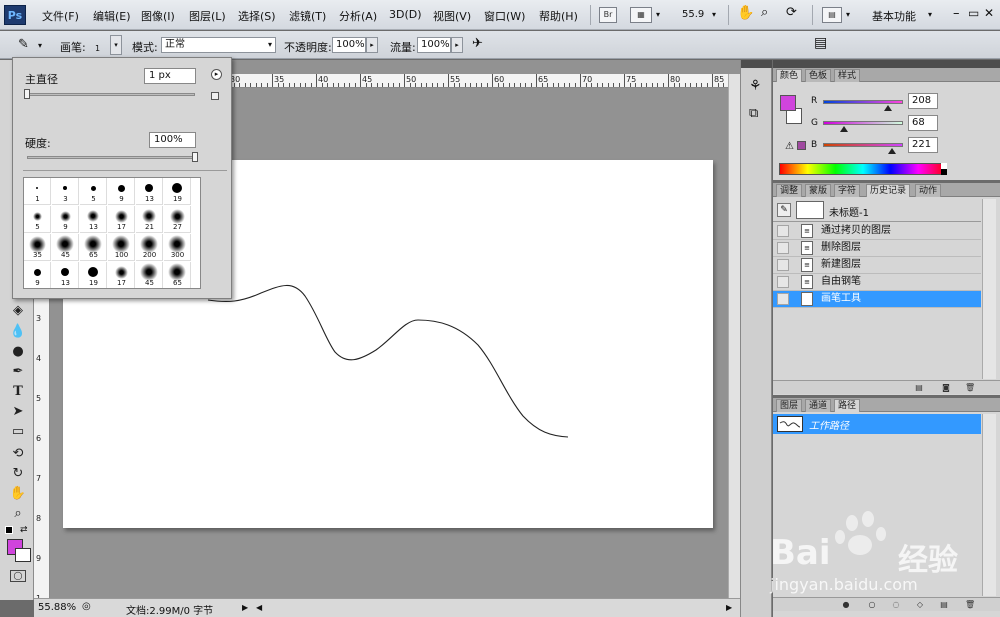 The width and height of the screenshot is (1000, 617). I want to click on blue-value: 221, so click(923, 145).